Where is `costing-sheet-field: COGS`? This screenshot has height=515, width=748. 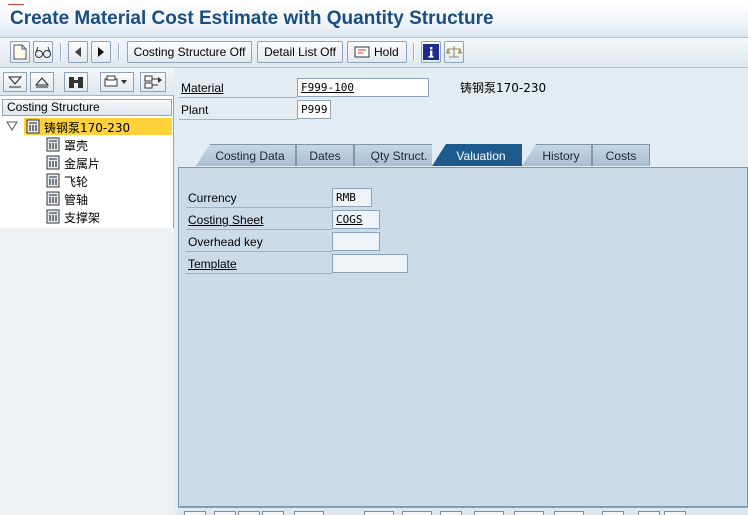
costing-sheet-field: COGS is located at coordinates (356, 219).